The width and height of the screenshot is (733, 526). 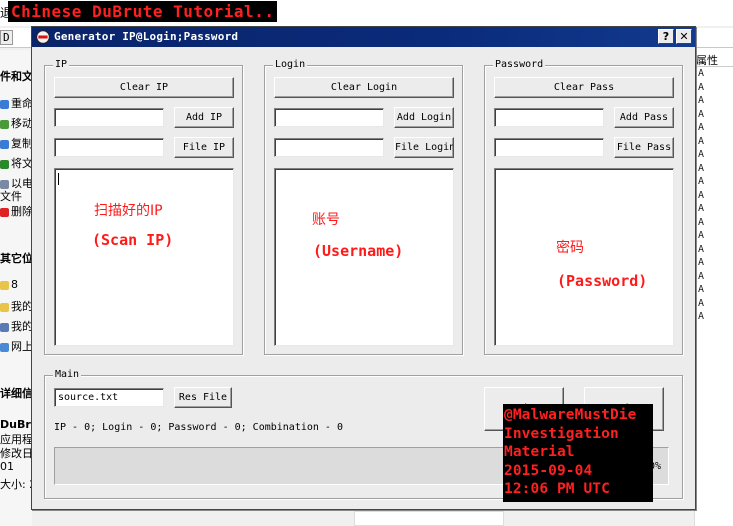 What do you see at coordinates (109, 147) in the screenshot?
I see `file-ip-input` at bounding box center [109, 147].